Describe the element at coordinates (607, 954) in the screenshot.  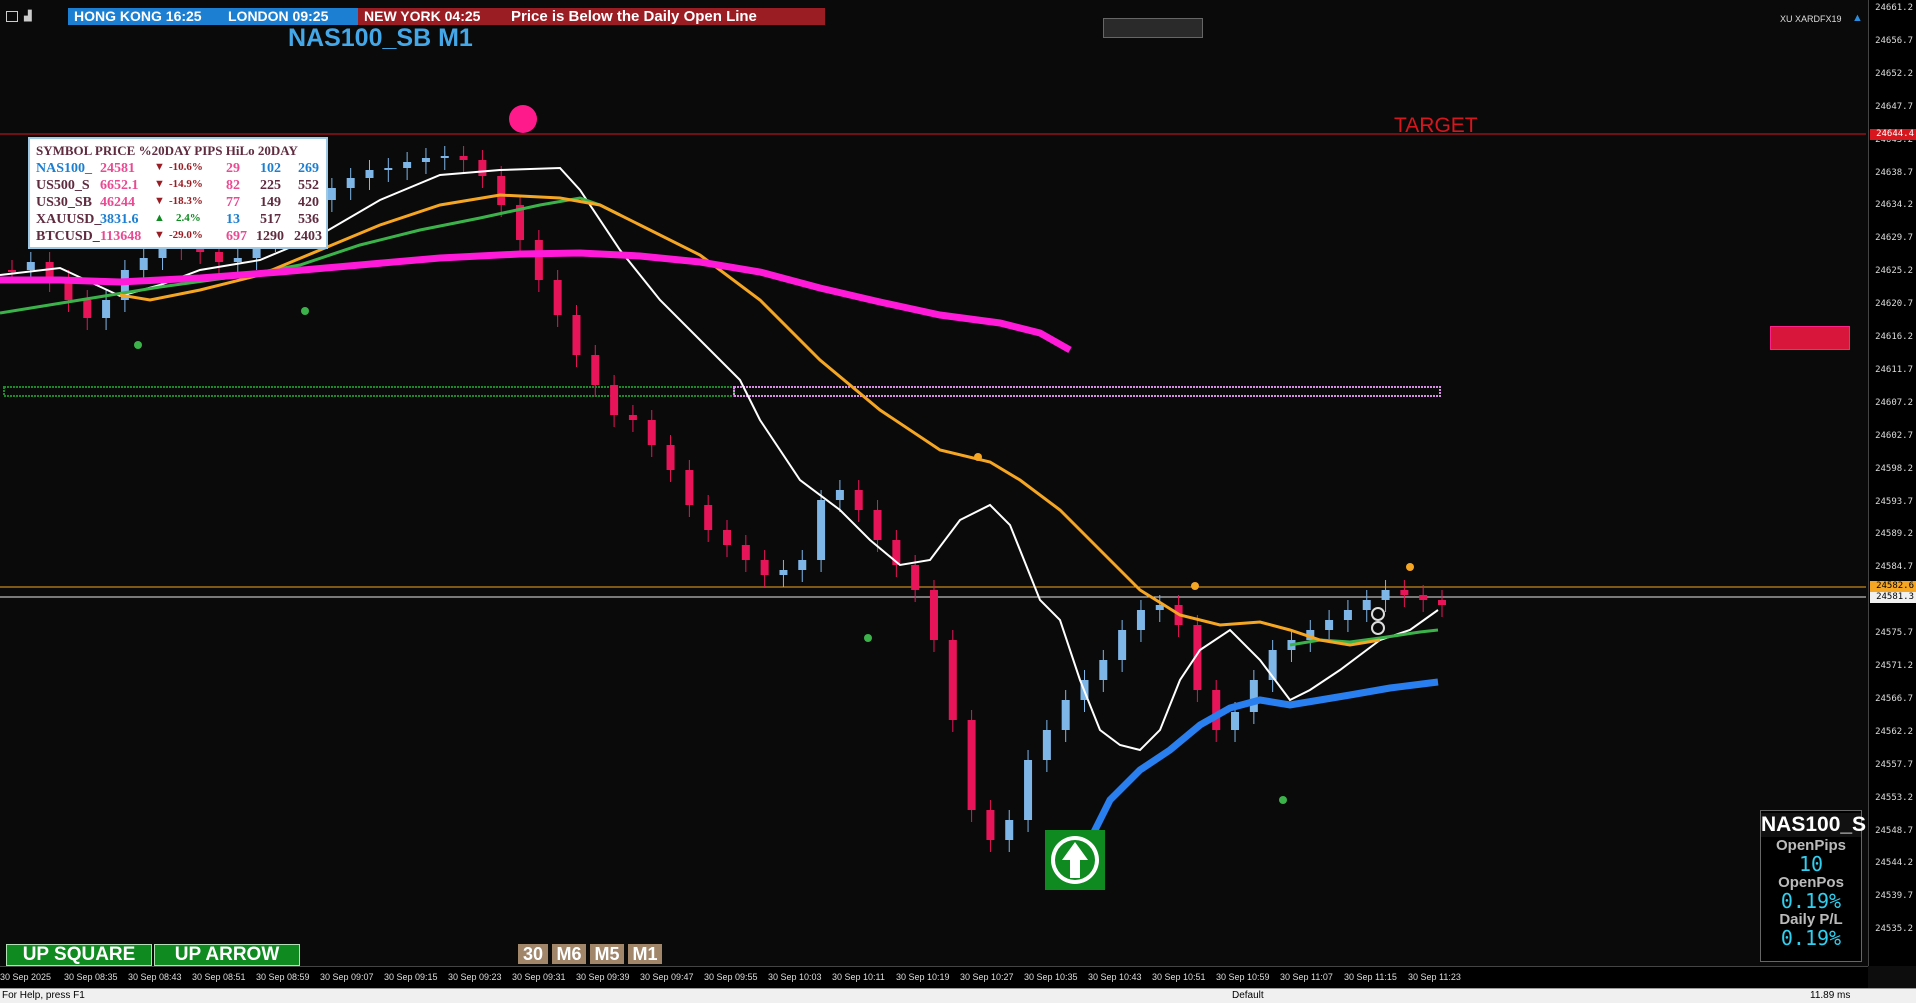
I see `timeframe-m5-button: M5` at that location.